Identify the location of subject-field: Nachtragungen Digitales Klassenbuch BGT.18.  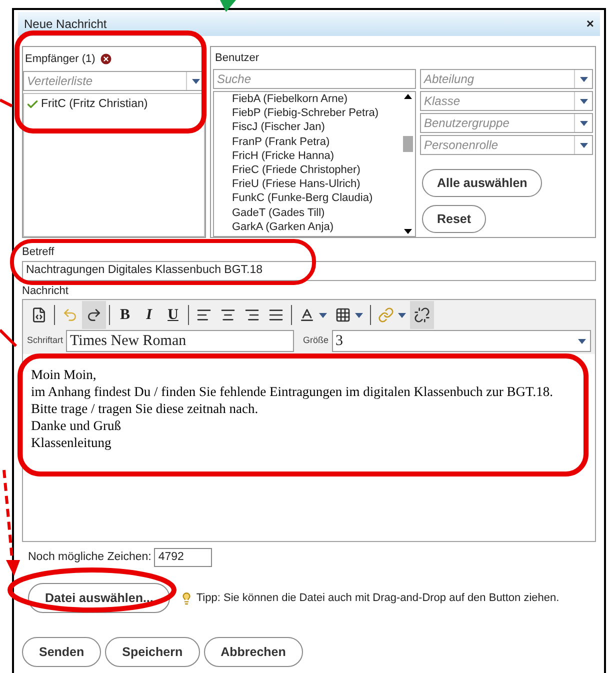
(309, 270).